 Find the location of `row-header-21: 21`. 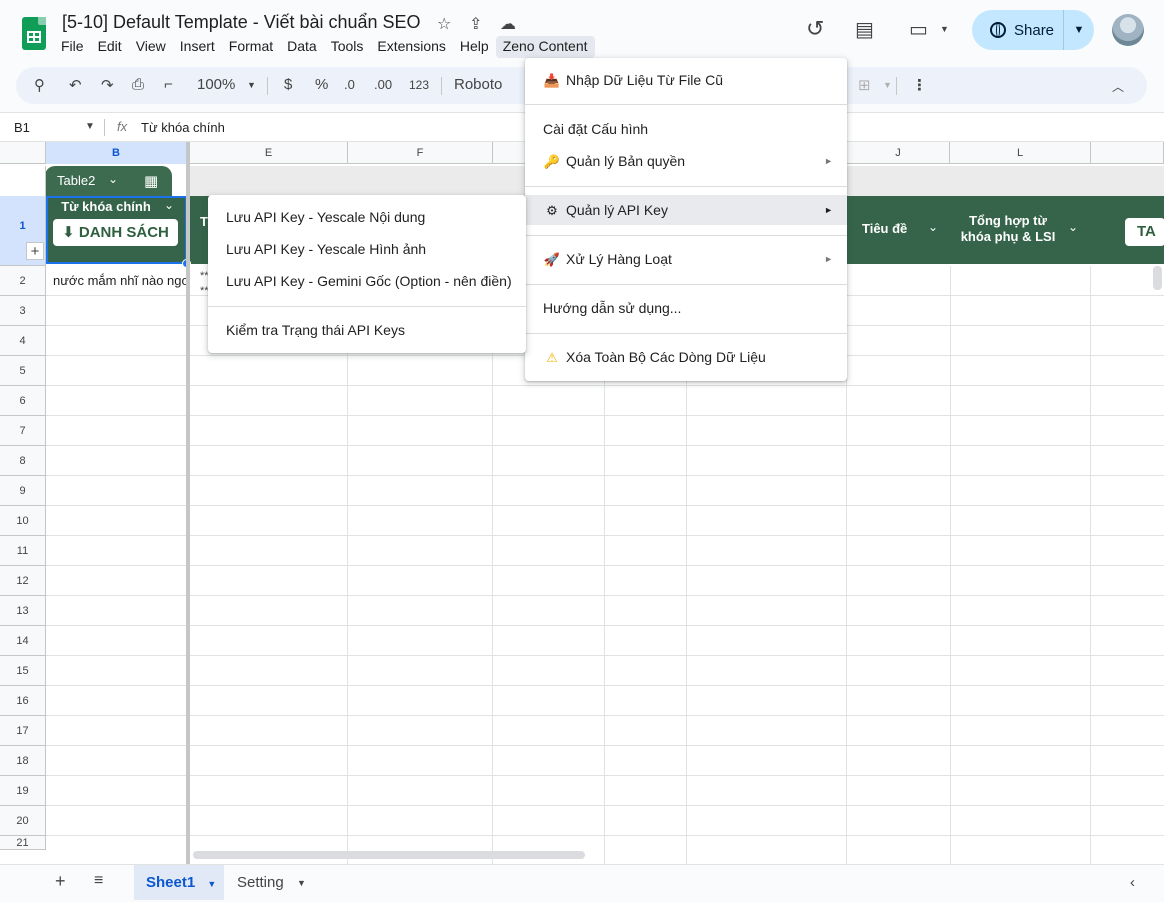

row-header-21: 21 is located at coordinates (23, 843).